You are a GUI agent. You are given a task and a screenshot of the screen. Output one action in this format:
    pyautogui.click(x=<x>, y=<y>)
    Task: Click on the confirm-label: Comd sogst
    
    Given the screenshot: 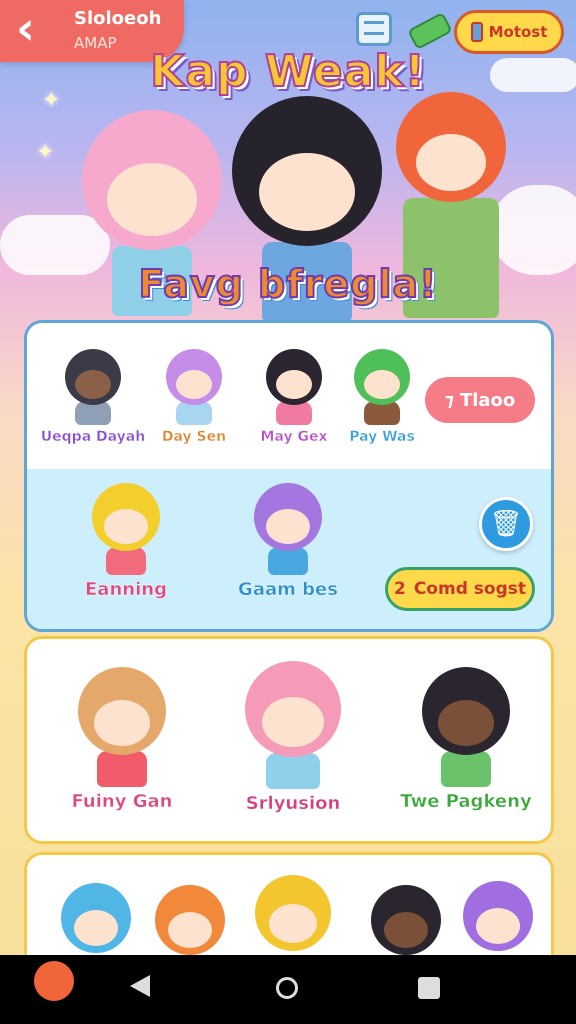 What is the action you would take?
    pyautogui.click(x=469, y=589)
    